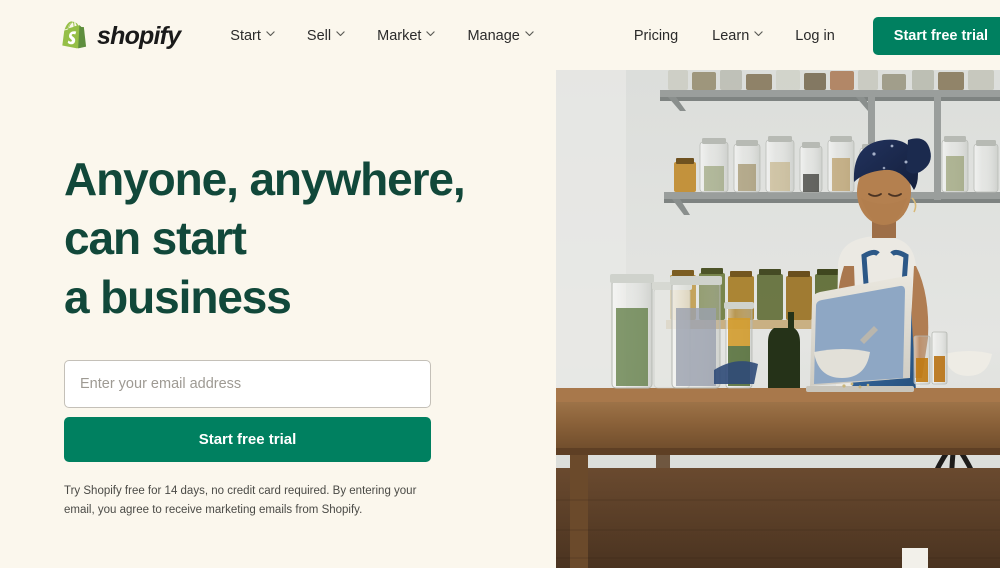  What do you see at coordinates (493, 36) in the screenshot?
I see `nav-item-manage-label: Manage` at bounding box center [493, 36].